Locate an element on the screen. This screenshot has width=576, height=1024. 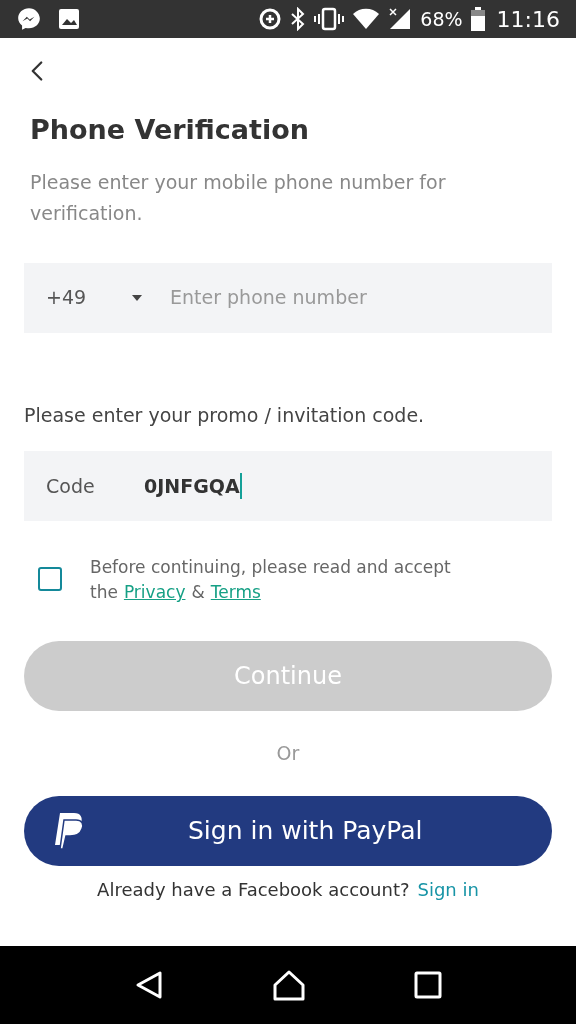
country-code: +49 is located at coordinates (89, 297).